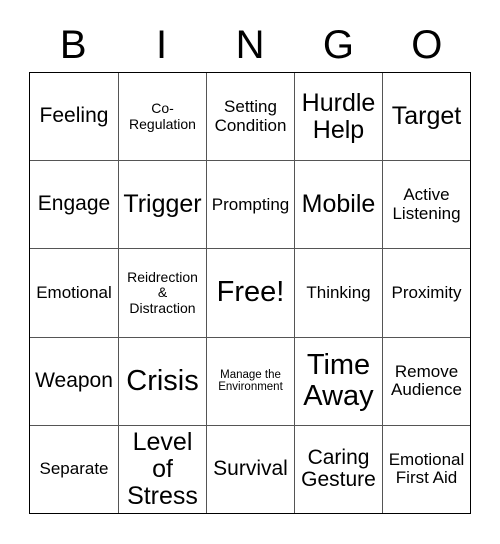  I want to click on bingo-cell-label: Manage the Environment, so click(250, 381).